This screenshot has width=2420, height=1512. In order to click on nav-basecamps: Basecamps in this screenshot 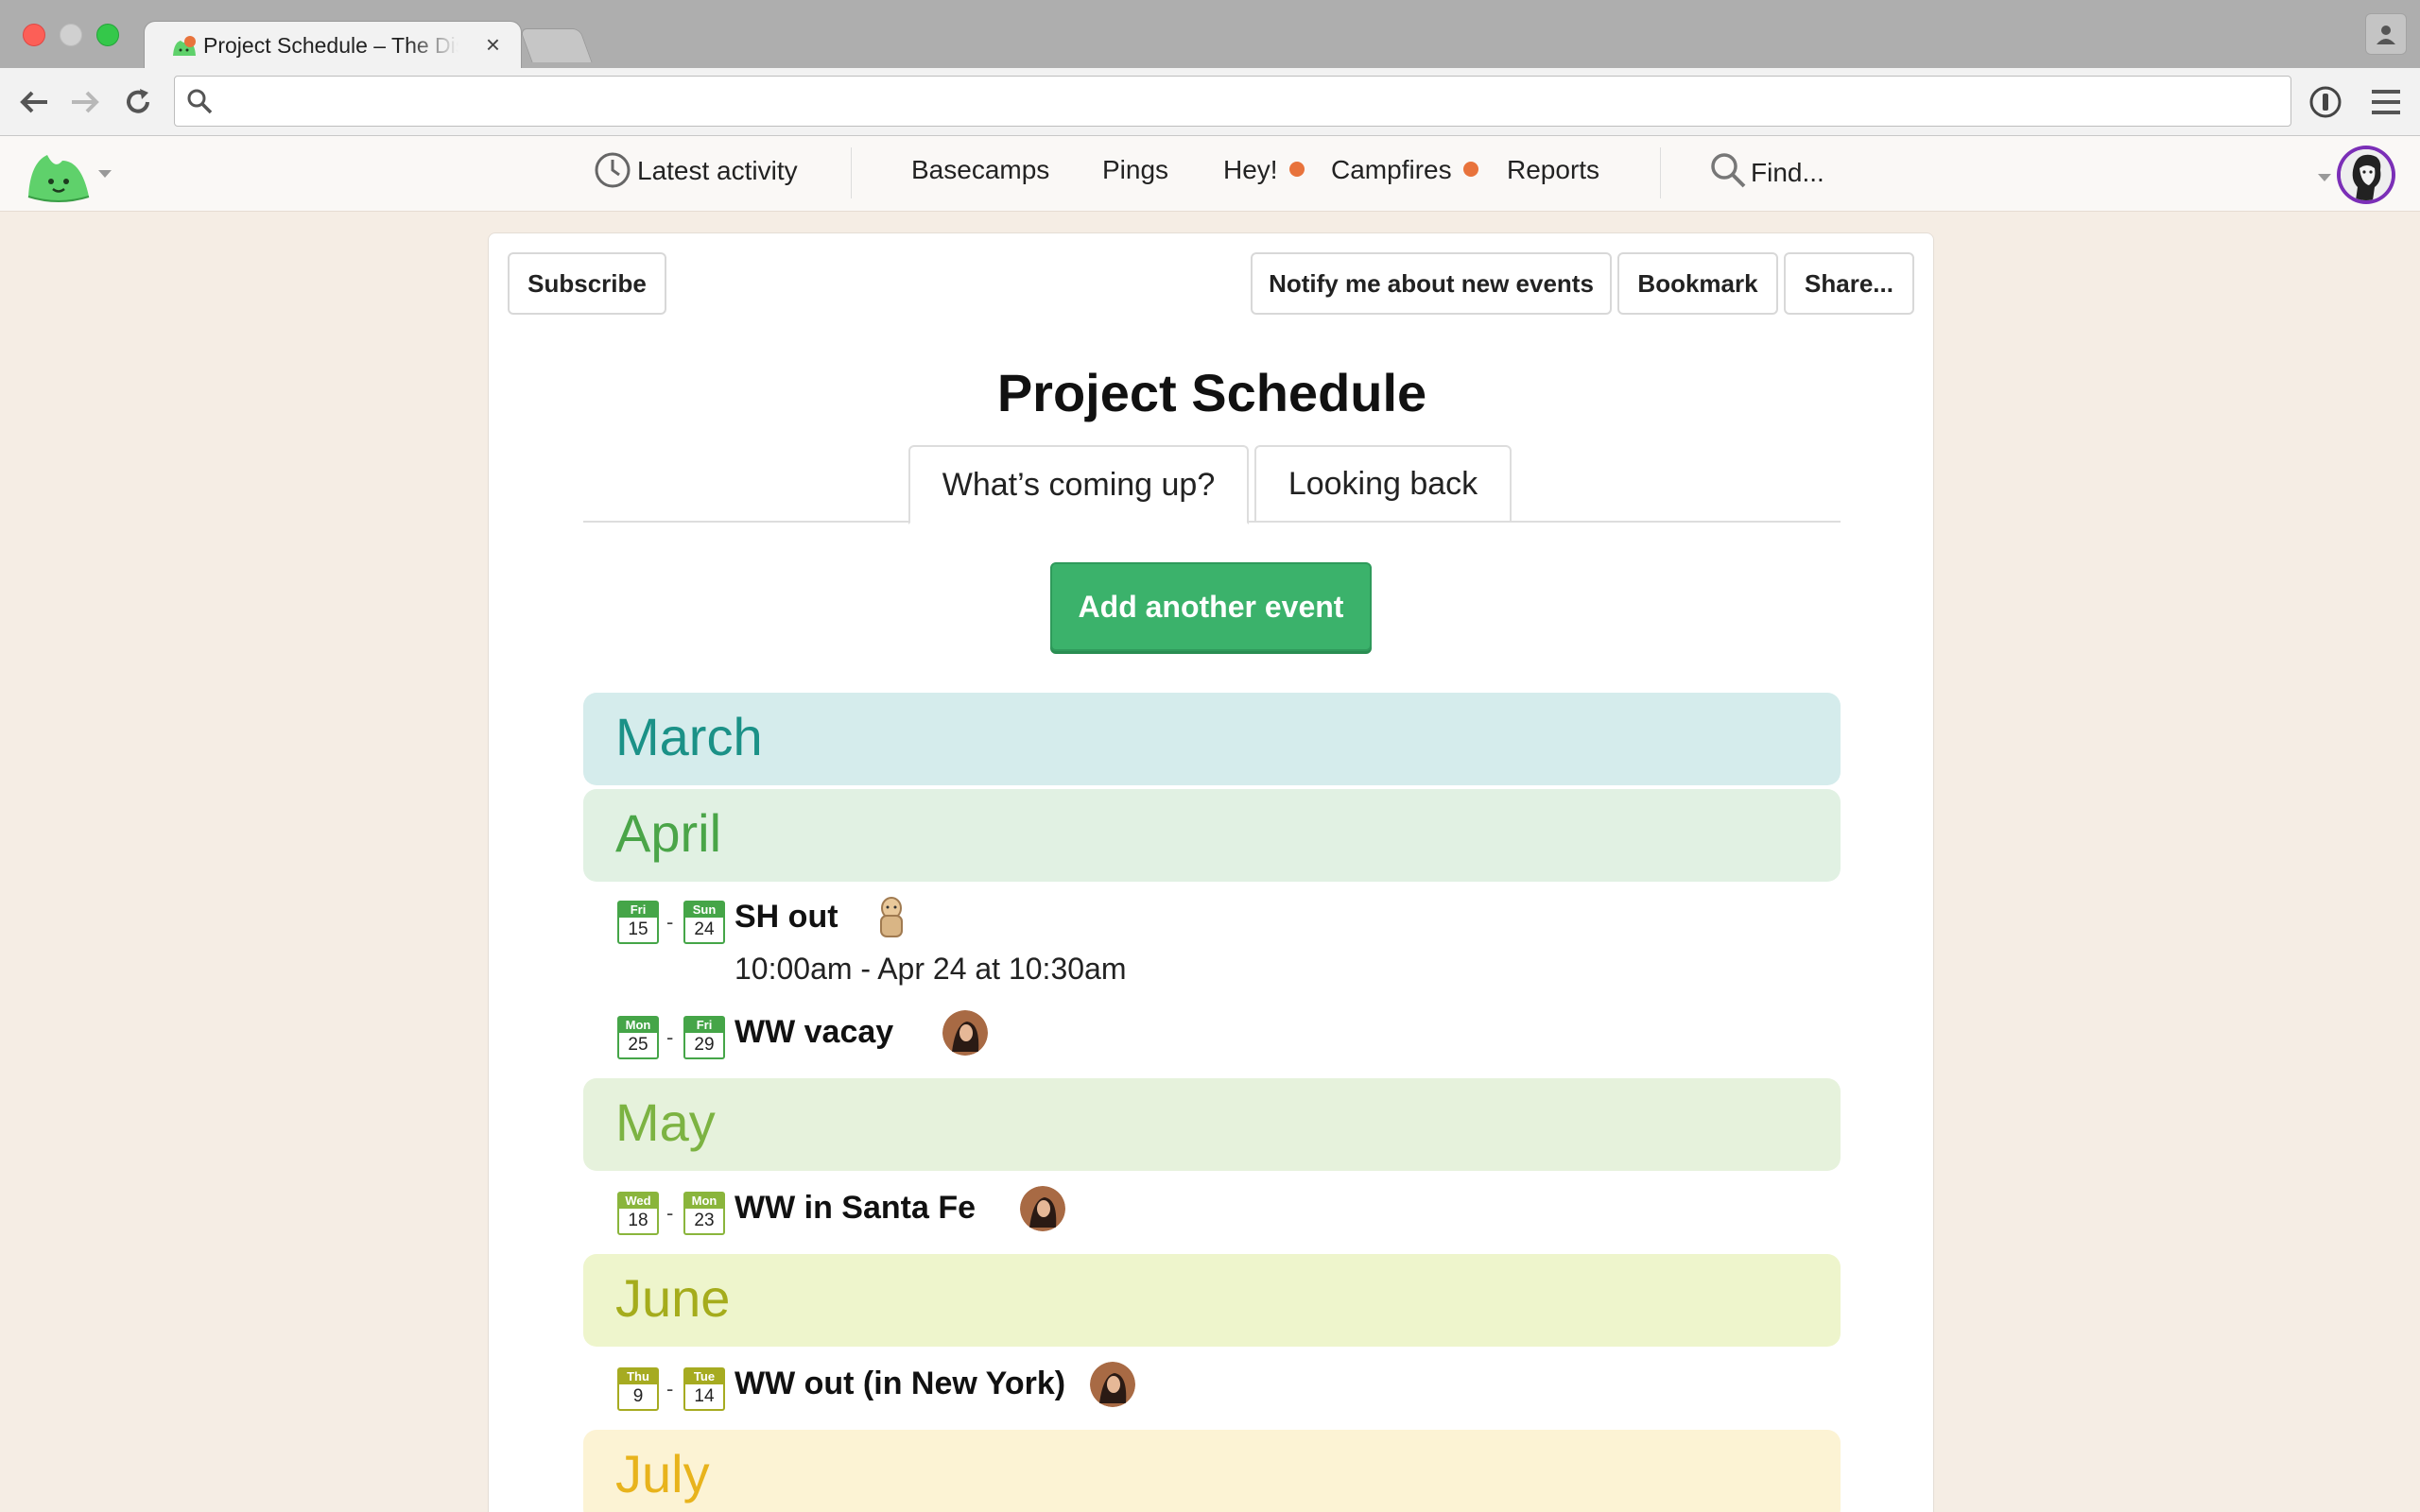, I will do `click(980, 170)`.